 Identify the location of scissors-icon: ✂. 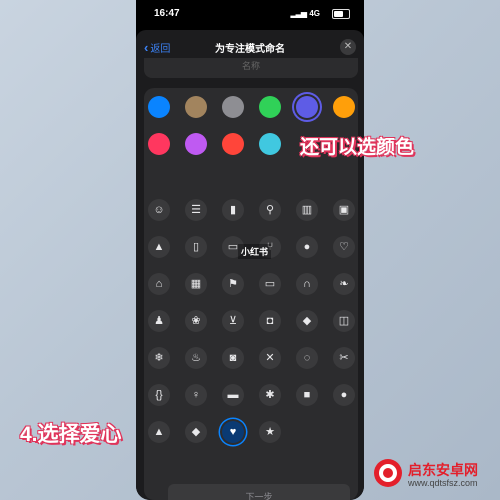
(344, 358).